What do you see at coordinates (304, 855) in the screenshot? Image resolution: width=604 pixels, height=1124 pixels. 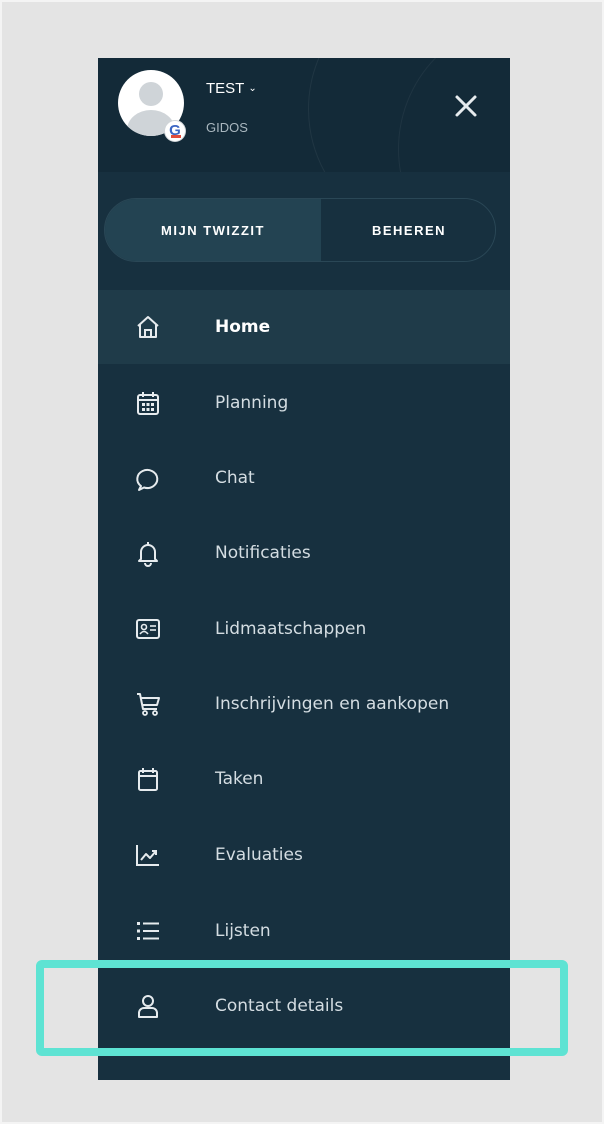 I see `menu-item-evaluaties: Evaluaties` at bounding box center [304, 855].